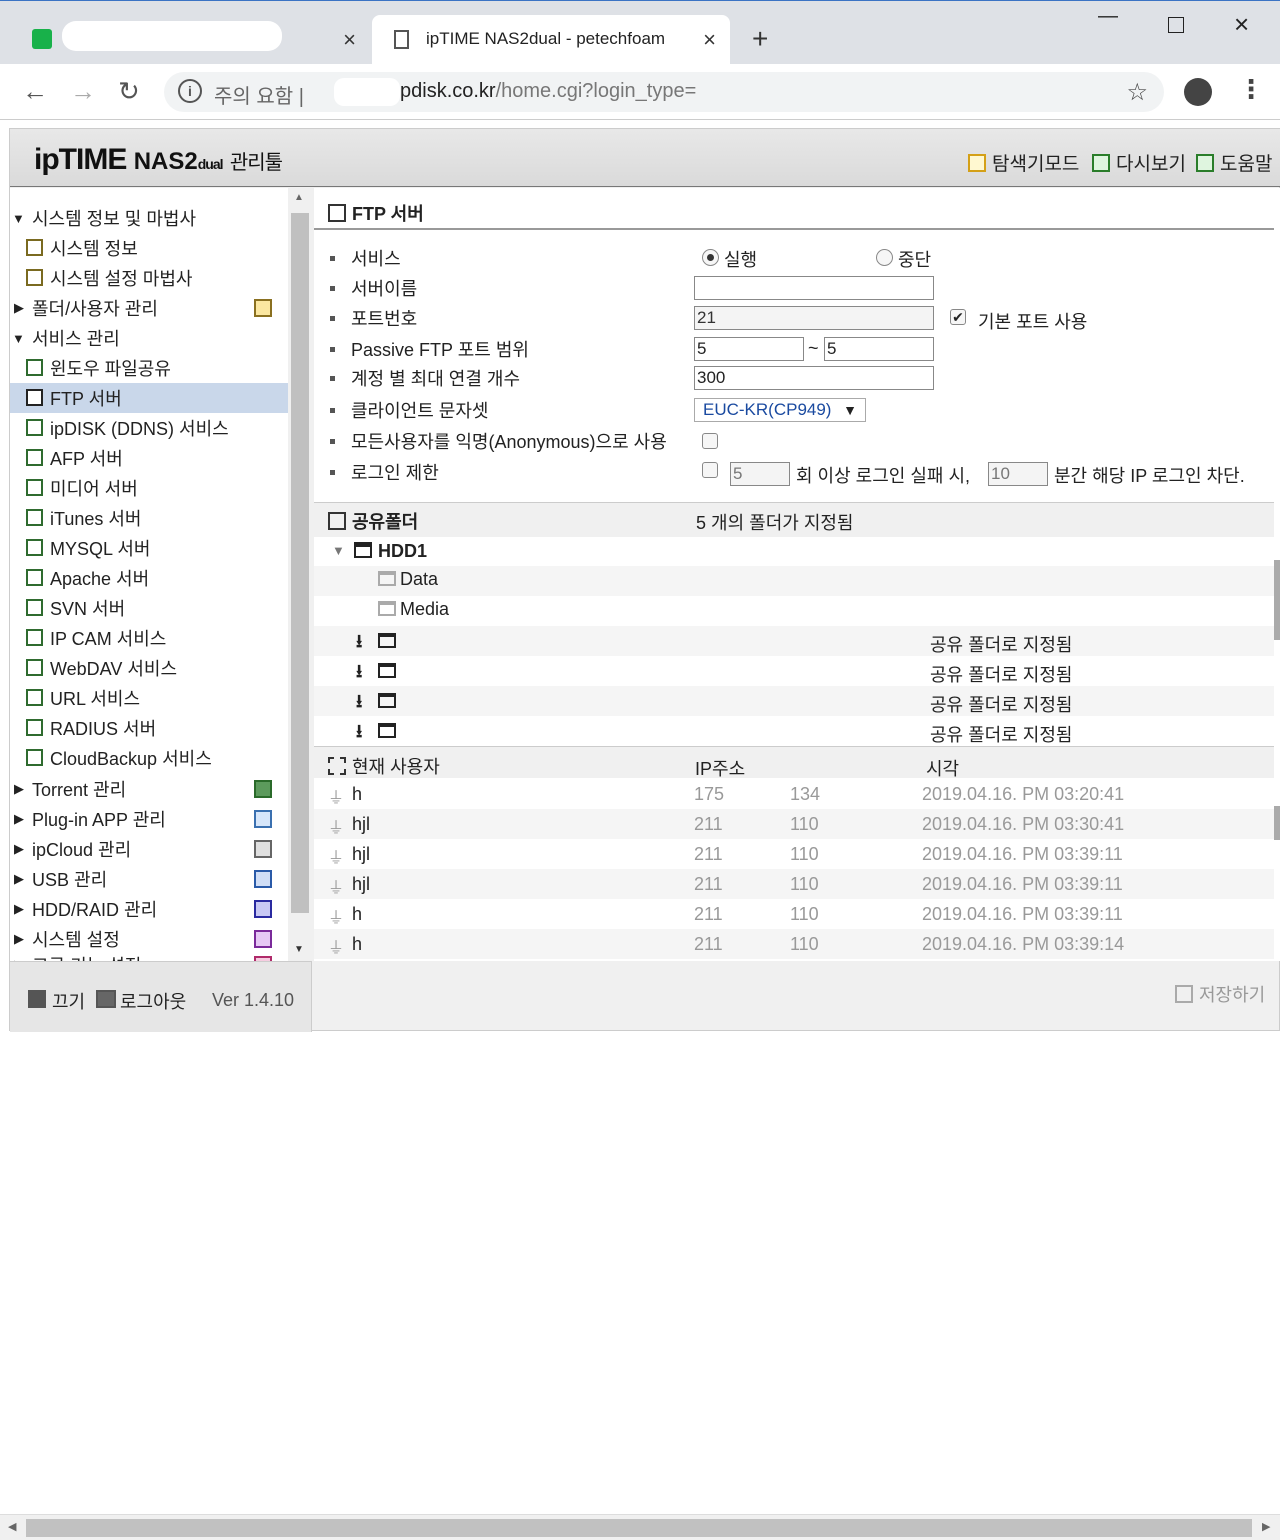 This screenshot has width=1280, height=1540. What do you see at coordinates (149, 608) in the screenshot?
I see `sidebar-item-svn: SVN 서버` at bounding box center [149, 608].